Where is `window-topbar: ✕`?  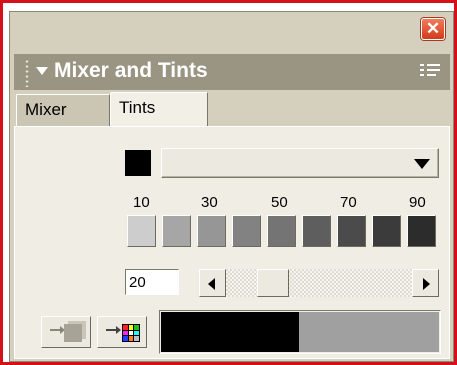 window-topbar: ✕ is located at coordinates (231, 30).